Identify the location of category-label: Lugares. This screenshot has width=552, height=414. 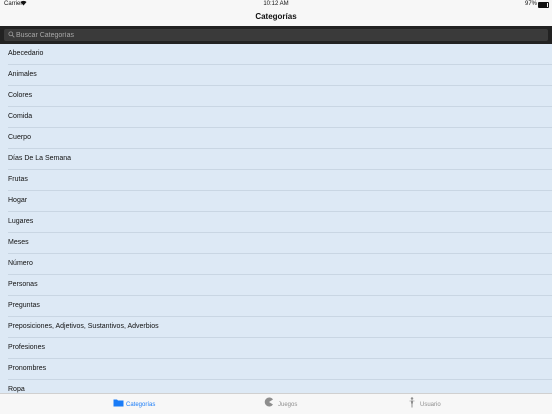
(21, 221).